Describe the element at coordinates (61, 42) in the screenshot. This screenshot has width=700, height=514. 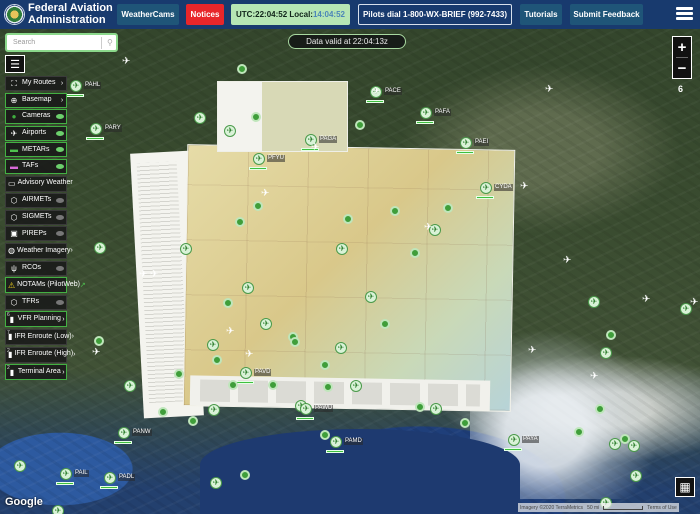
I see `search-input: Search ⚲` at that location.